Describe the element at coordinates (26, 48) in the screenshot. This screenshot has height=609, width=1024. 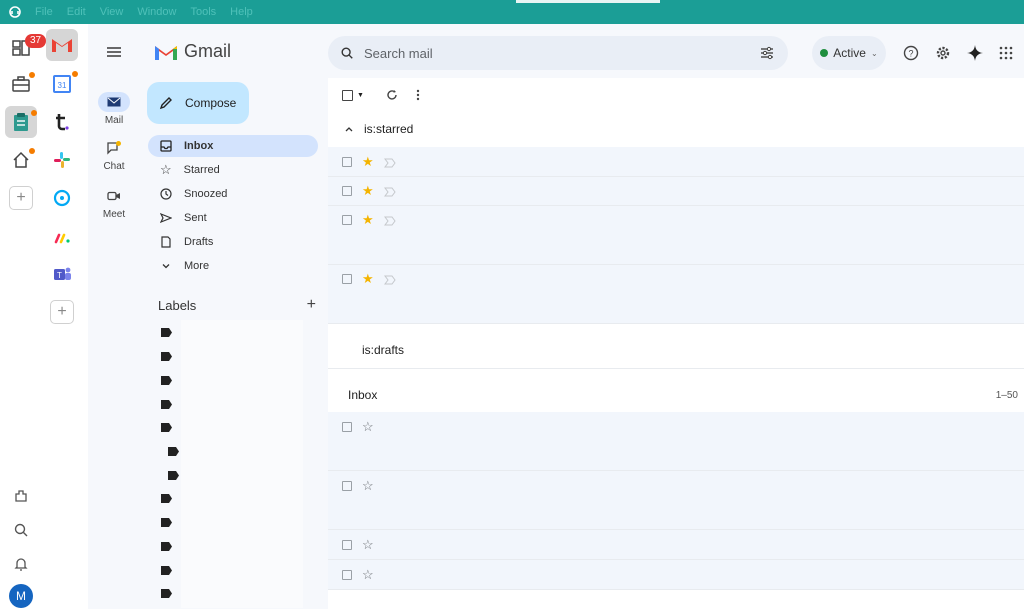
I see `dashboard-app-icon: 37` at that location.